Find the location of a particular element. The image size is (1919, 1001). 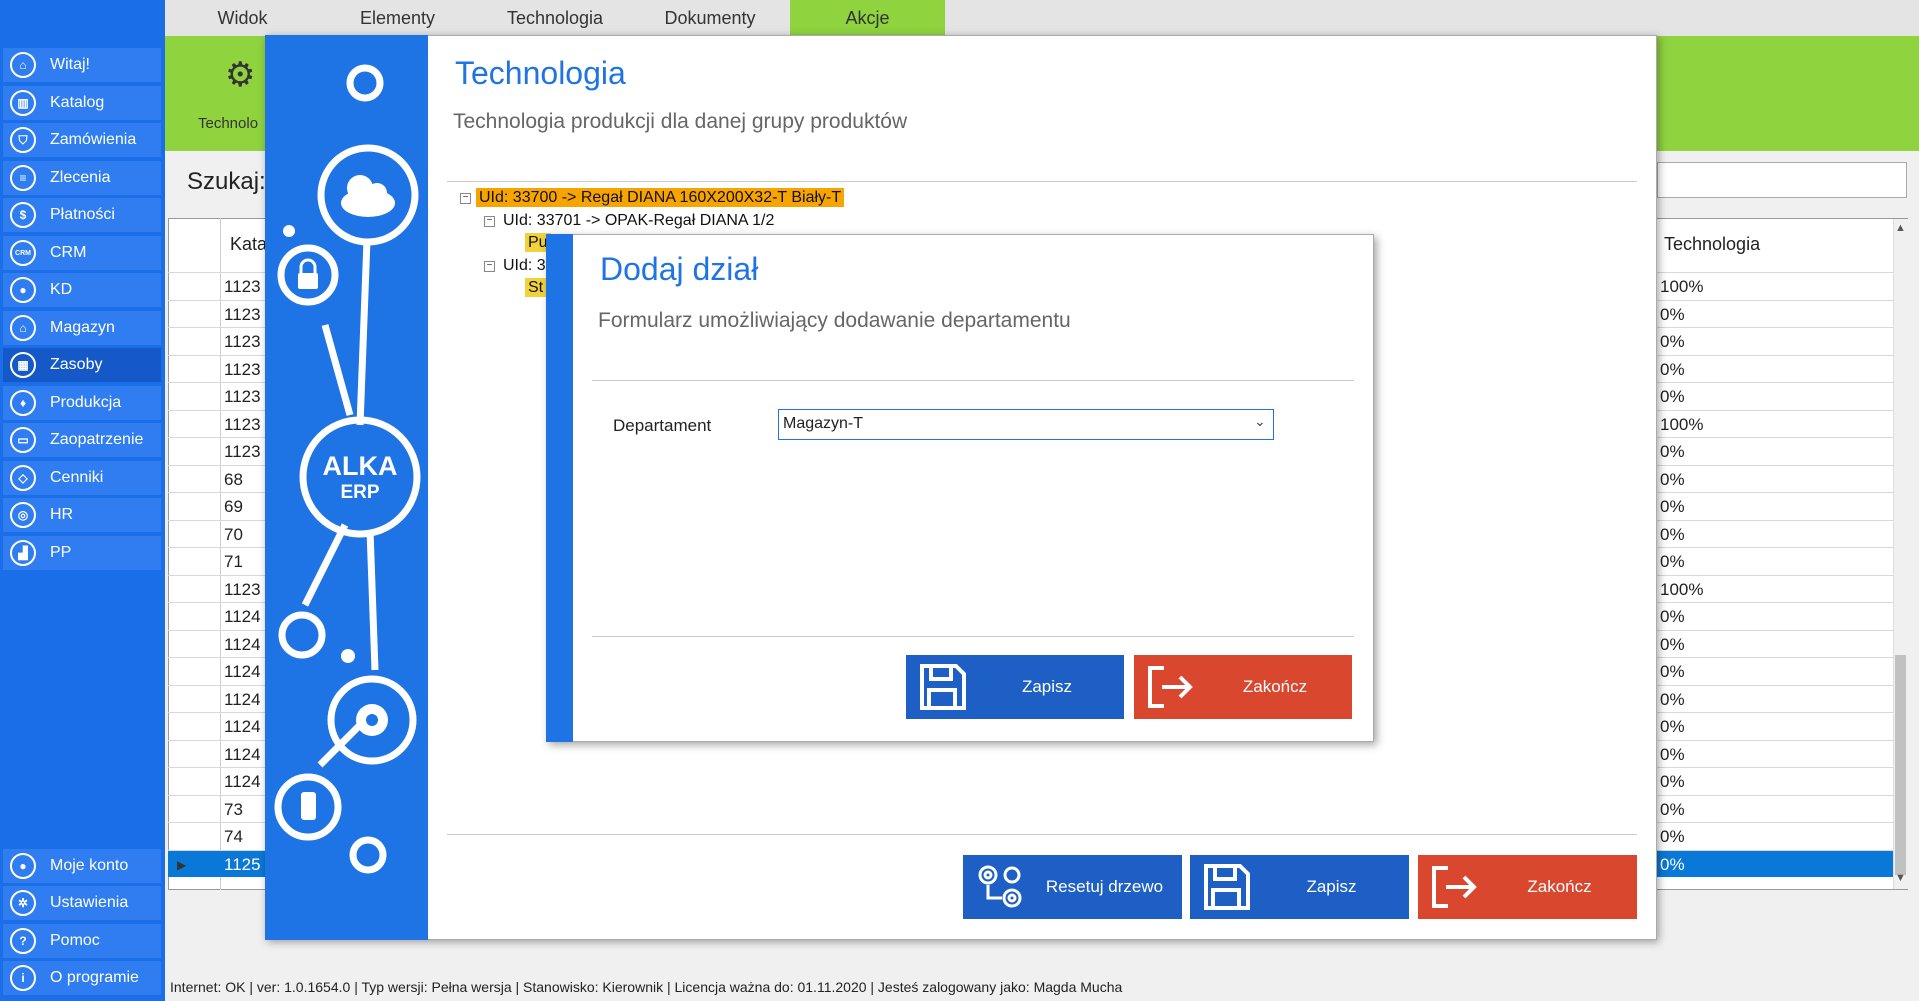

scroll-up-icon: ▲ is located at coordinates (1900, 228).